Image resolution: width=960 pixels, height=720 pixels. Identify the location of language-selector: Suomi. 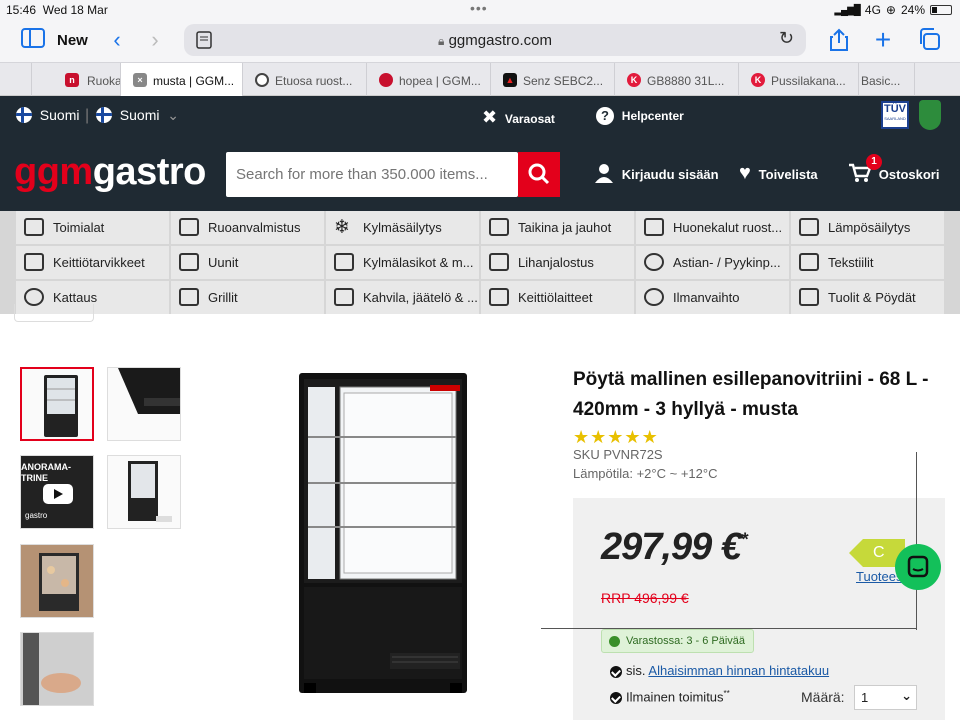
(47, 115).